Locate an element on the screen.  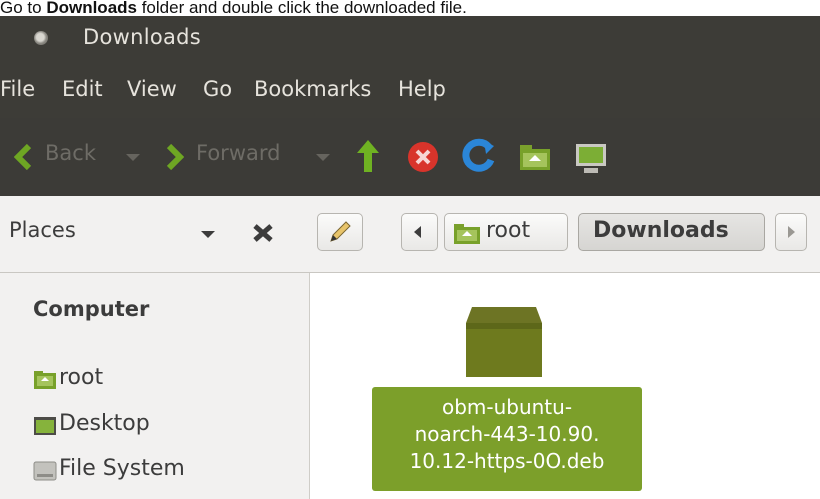
menu-help: Help is located at coordinates (422, 89).